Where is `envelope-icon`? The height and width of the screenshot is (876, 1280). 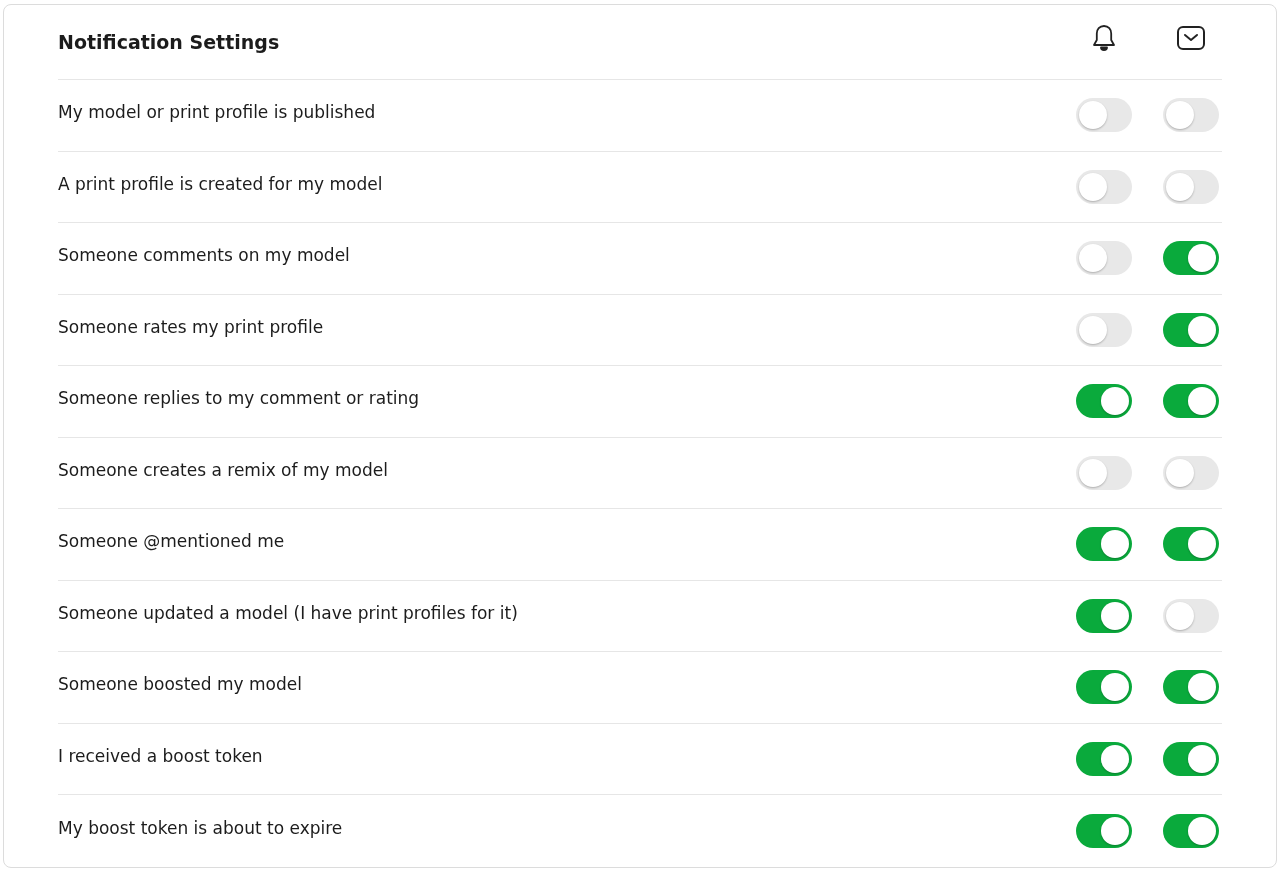
envelope-icon is located at coordinates (1191, 38).